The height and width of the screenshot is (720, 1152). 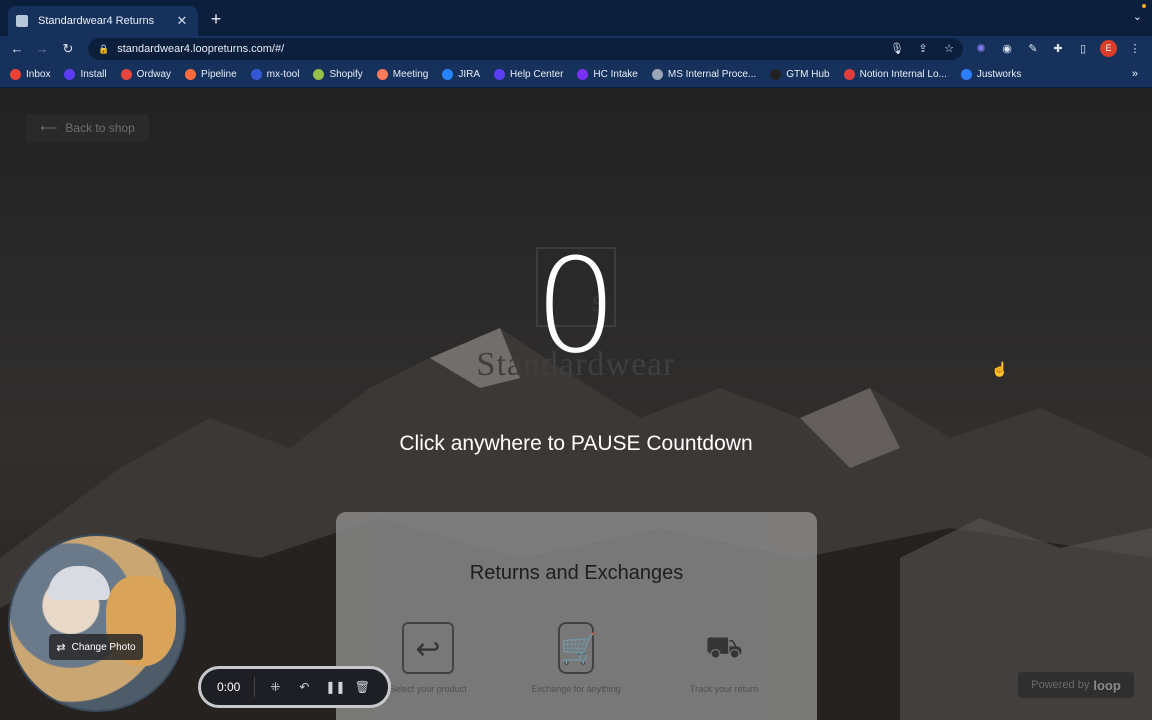 I want to click on extension-grammarly-icon: ◉, so click(x=1007, y=49).